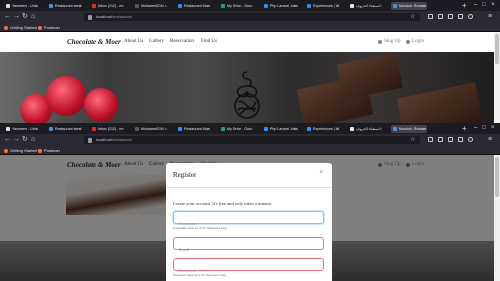 The width and height of the screenshot is (500, 281). I want to click on menu-gallery: Gallery, so click(156, 41).